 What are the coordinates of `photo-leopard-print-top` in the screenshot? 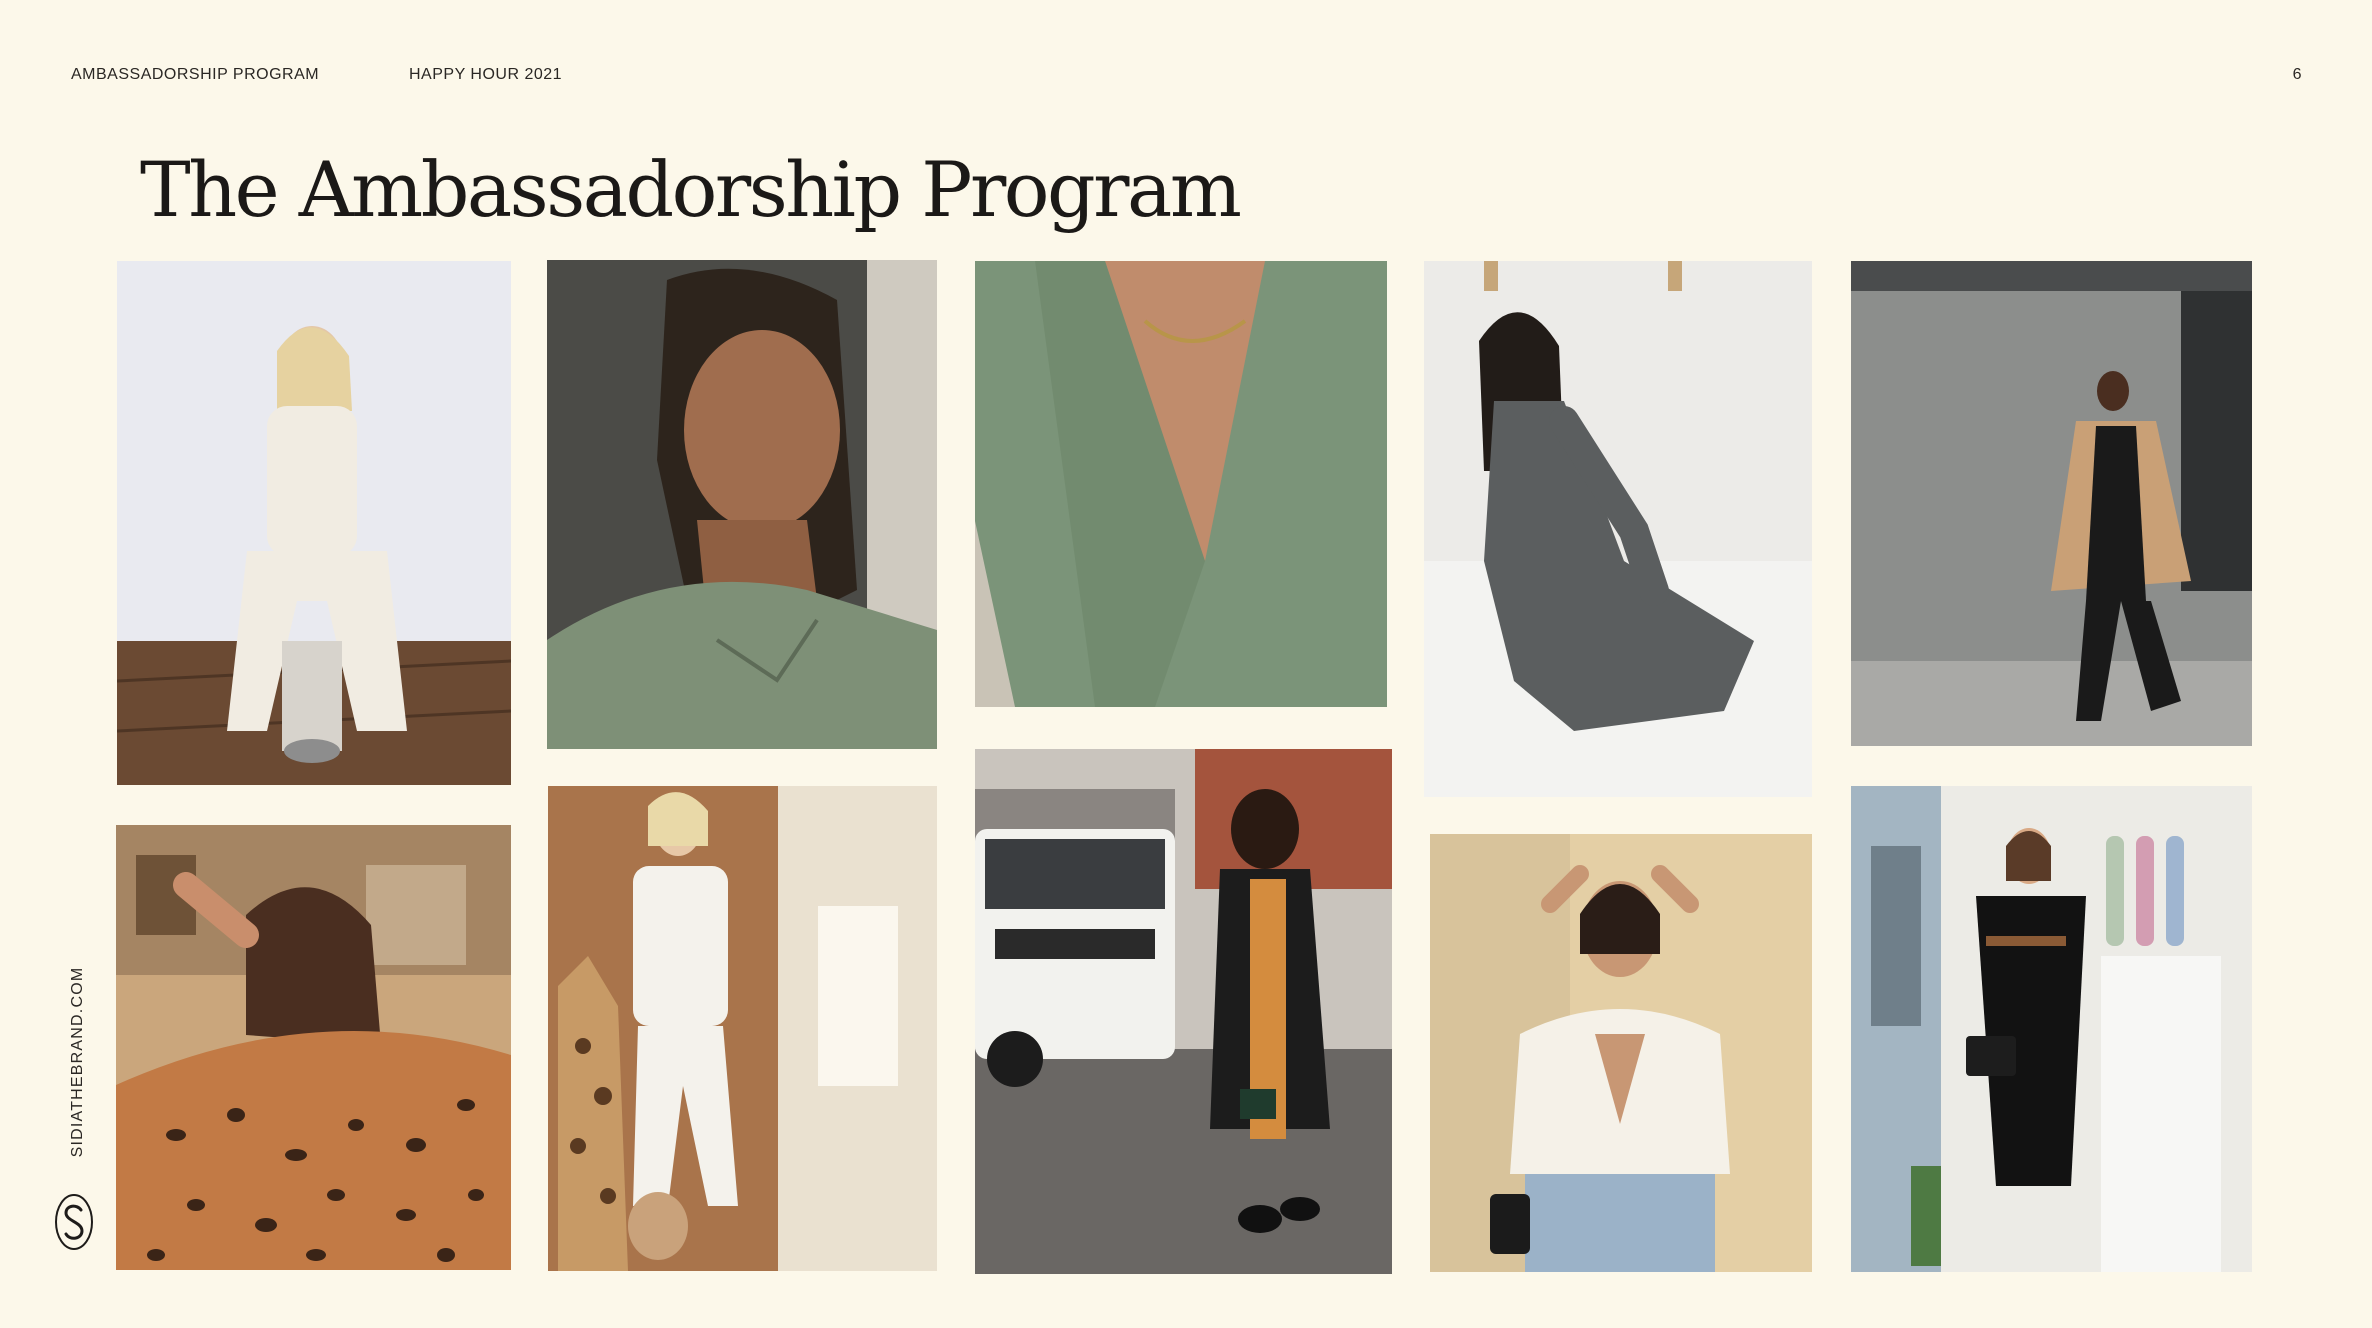 It's located at (313, 1047).